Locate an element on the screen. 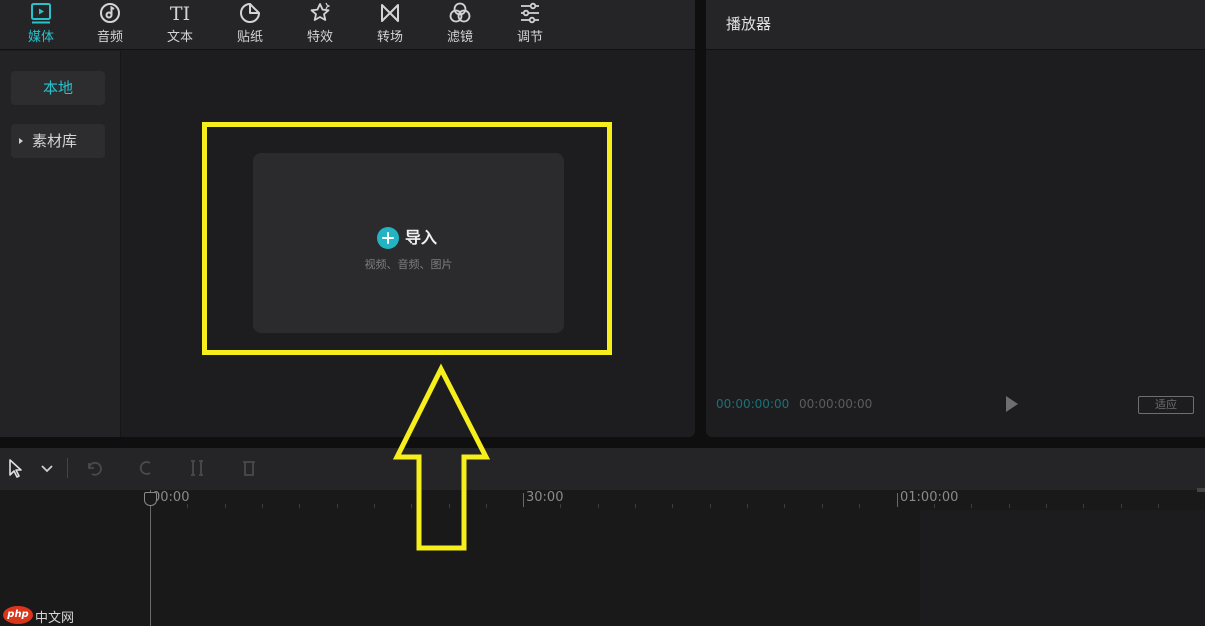  annotation-arrow-icon is located at coordinates (441, 457).